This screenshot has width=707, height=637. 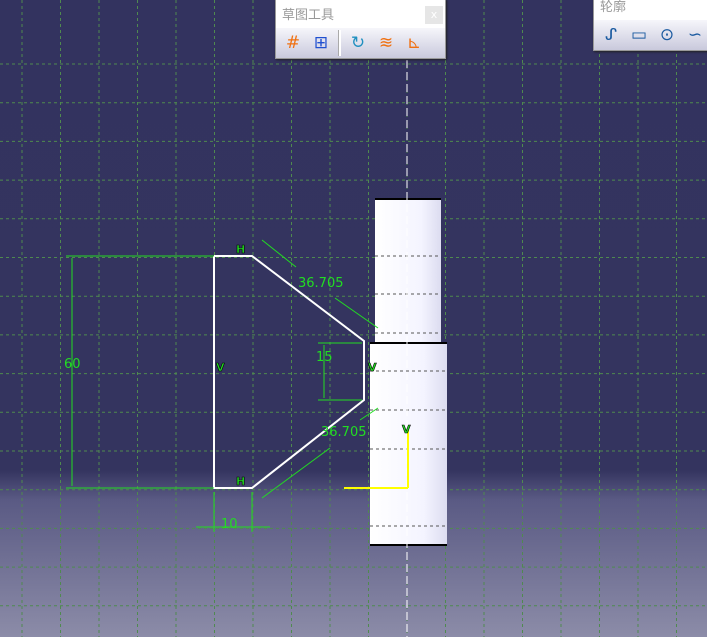 I want to click on snap-to-point-icon: ⊞, so click(x=321, y=43).